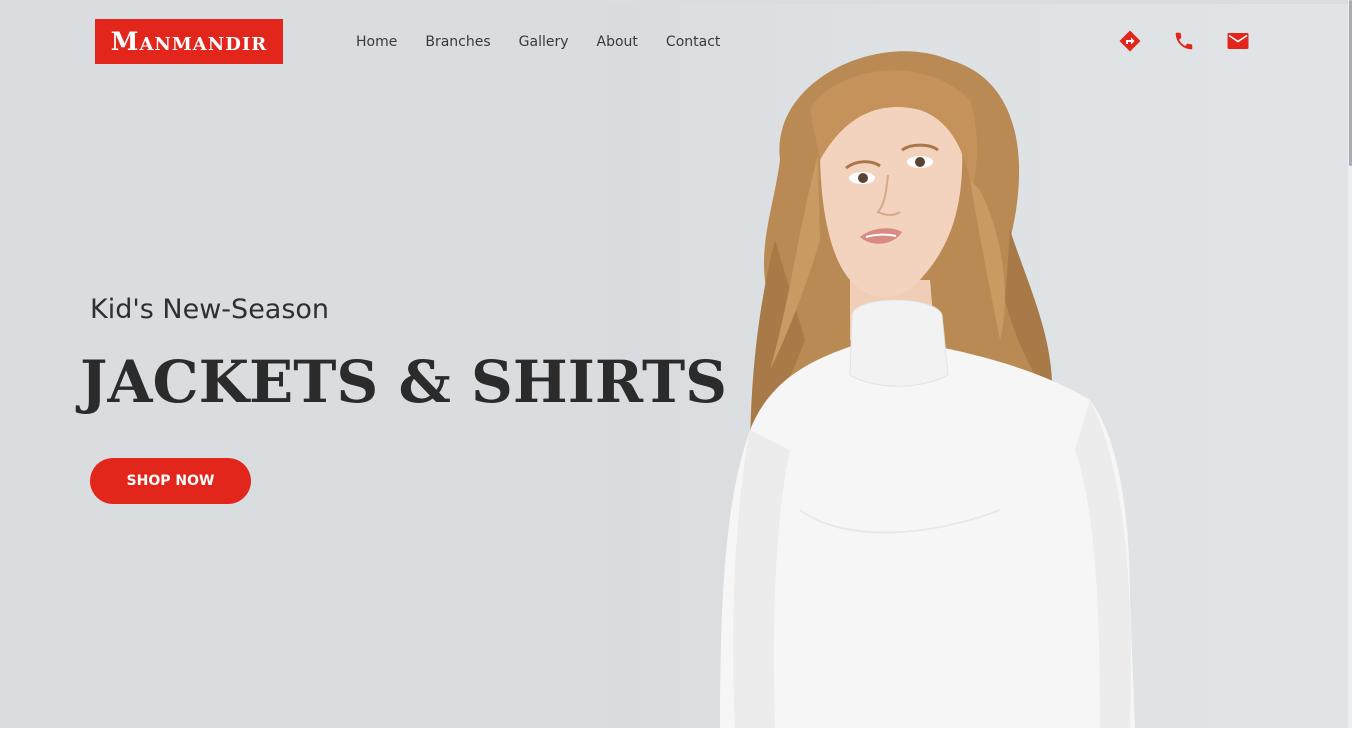 This screenshot has width=1352, height=729. Describe the element at coordinates (170, 481) in the screenshot. I see `shop-now-button: SHOP NOW` at that location.